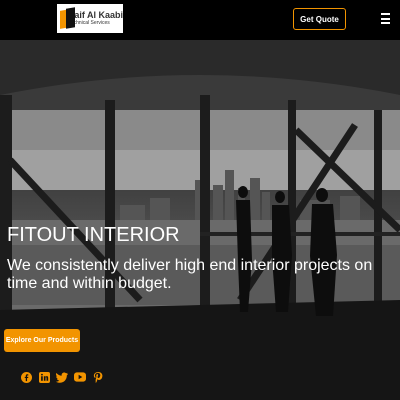 This screenshot has height=400, width=400. Describe the element at coordinates (44, 377) in the screenshot. I see `linkedin-icon` at that location.